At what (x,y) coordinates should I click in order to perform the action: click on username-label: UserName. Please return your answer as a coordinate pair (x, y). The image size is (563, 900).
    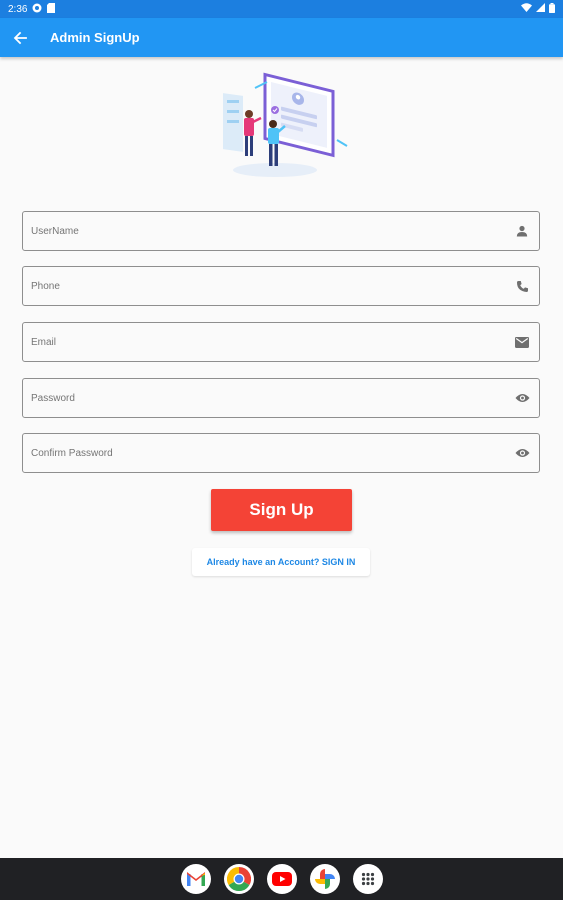
    Looking at the image, I should click on (55, 231).